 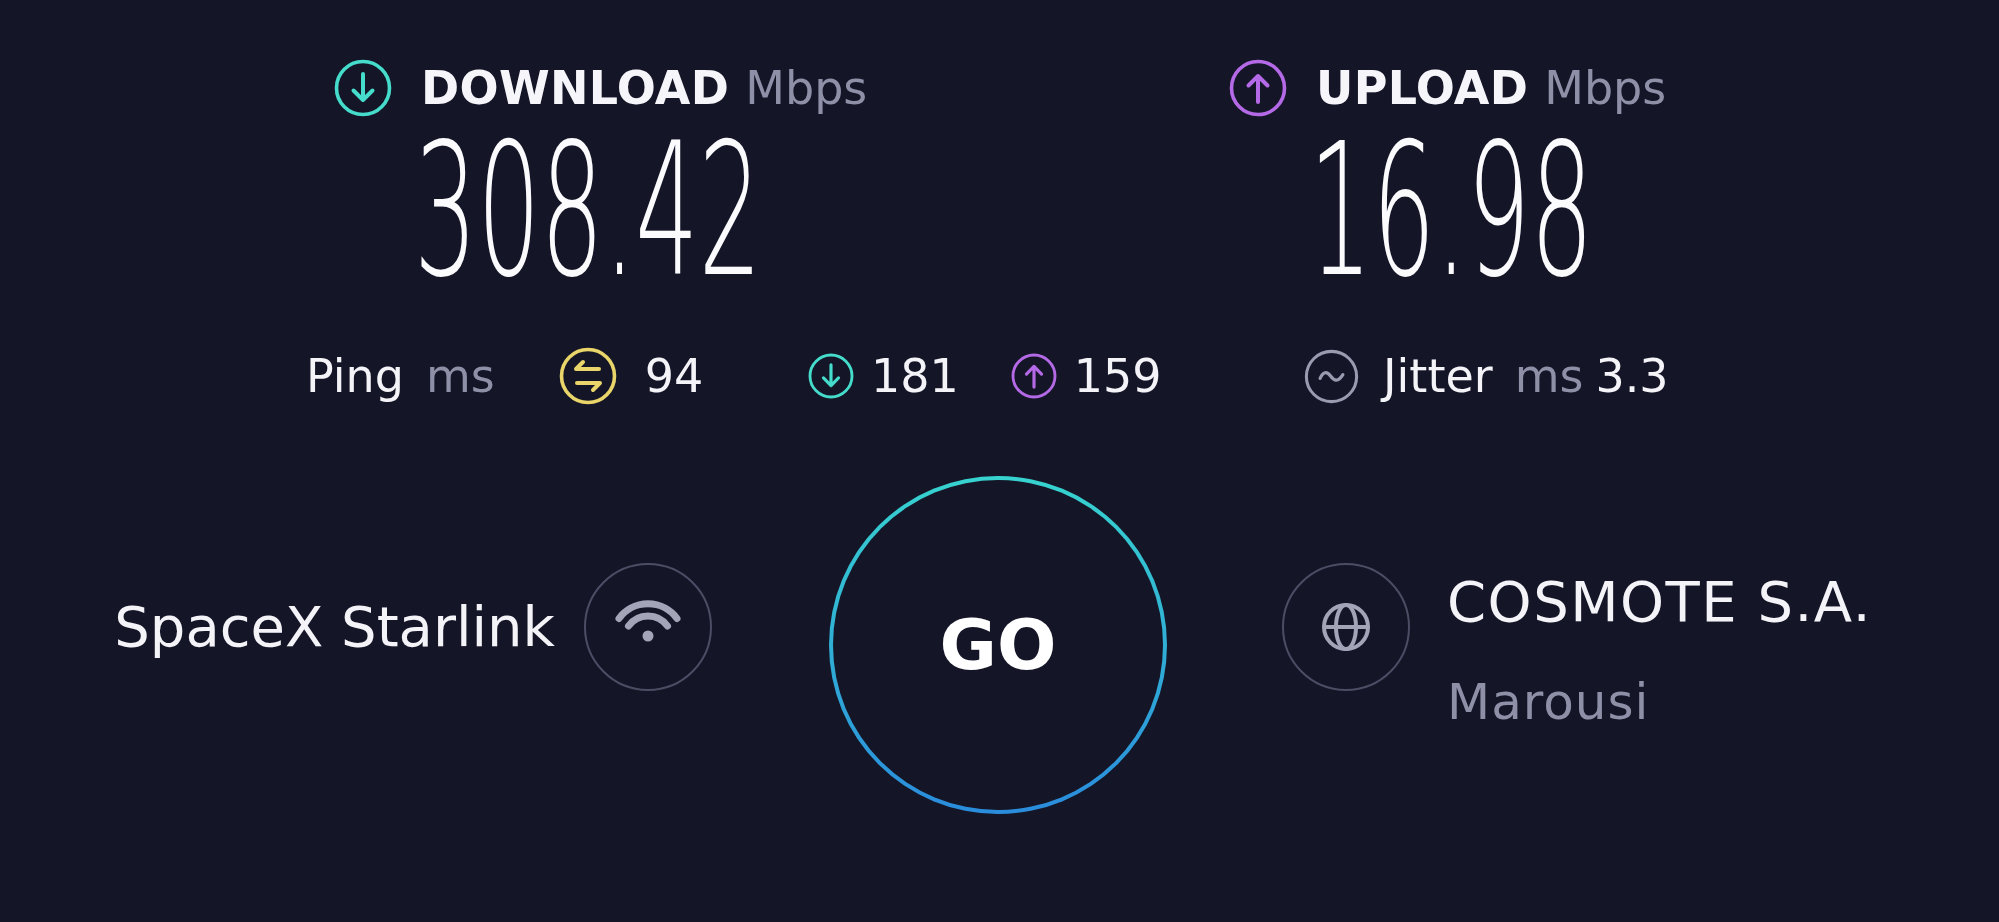 What do you see at coordinates (588, 210) in the screenshot?
I see `download-speed-value: 308.42` at bounding box center [588, 210].